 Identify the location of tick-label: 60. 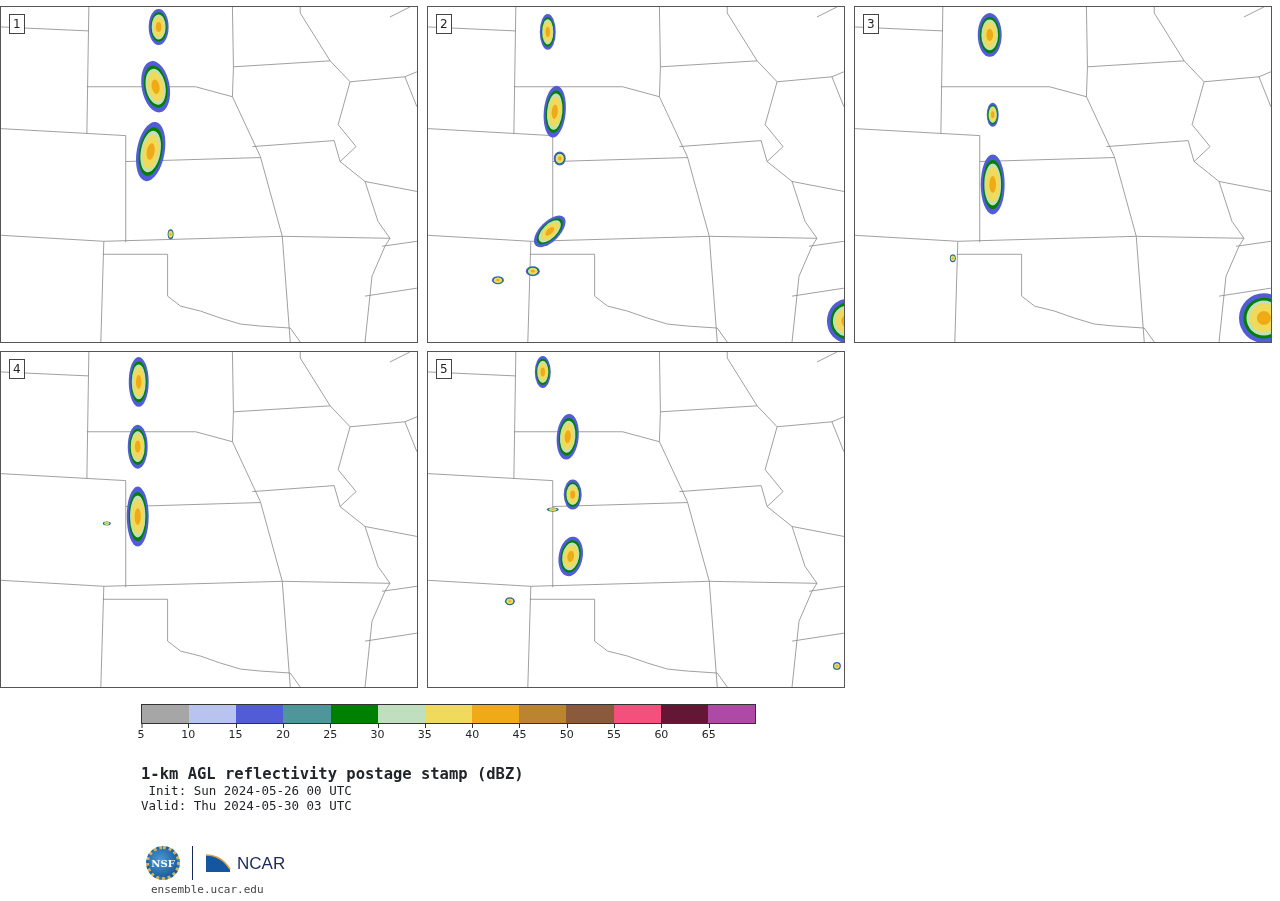
(661, 732).